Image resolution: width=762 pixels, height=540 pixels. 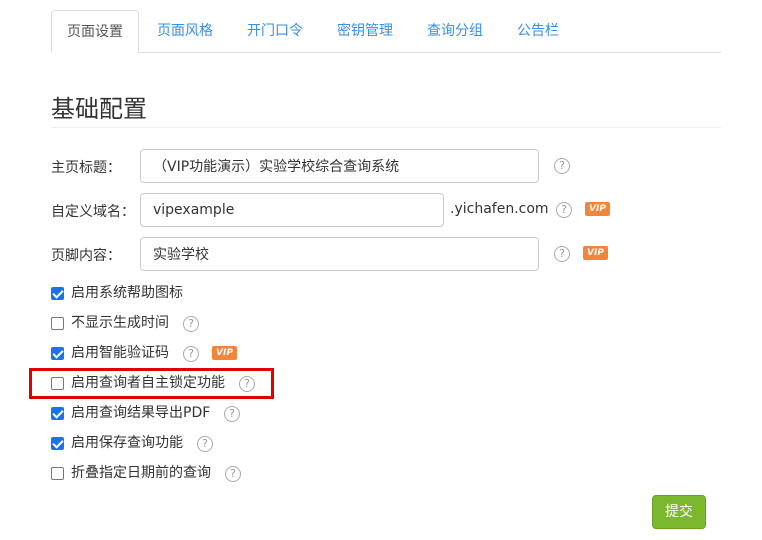 I want to click on tab-bulletin: 公告栏, so click(x=538, y=30).